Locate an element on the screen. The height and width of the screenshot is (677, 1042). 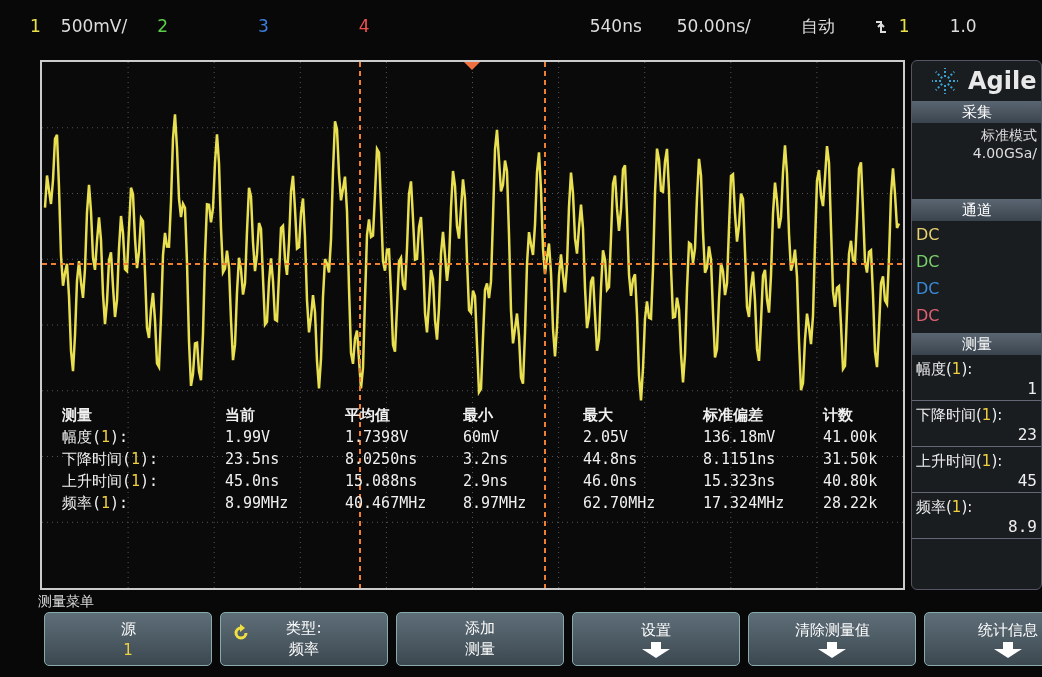
measurement-value: 8.0250ns is located at coordinates (382, 459).